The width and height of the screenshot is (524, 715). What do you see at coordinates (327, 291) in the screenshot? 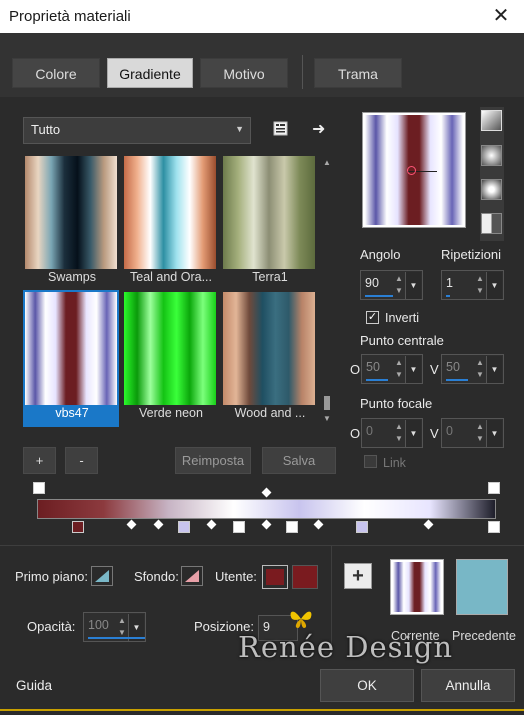
I see `tiles-scrollbar: ▲ ▼` at bounding box center [327, 291].